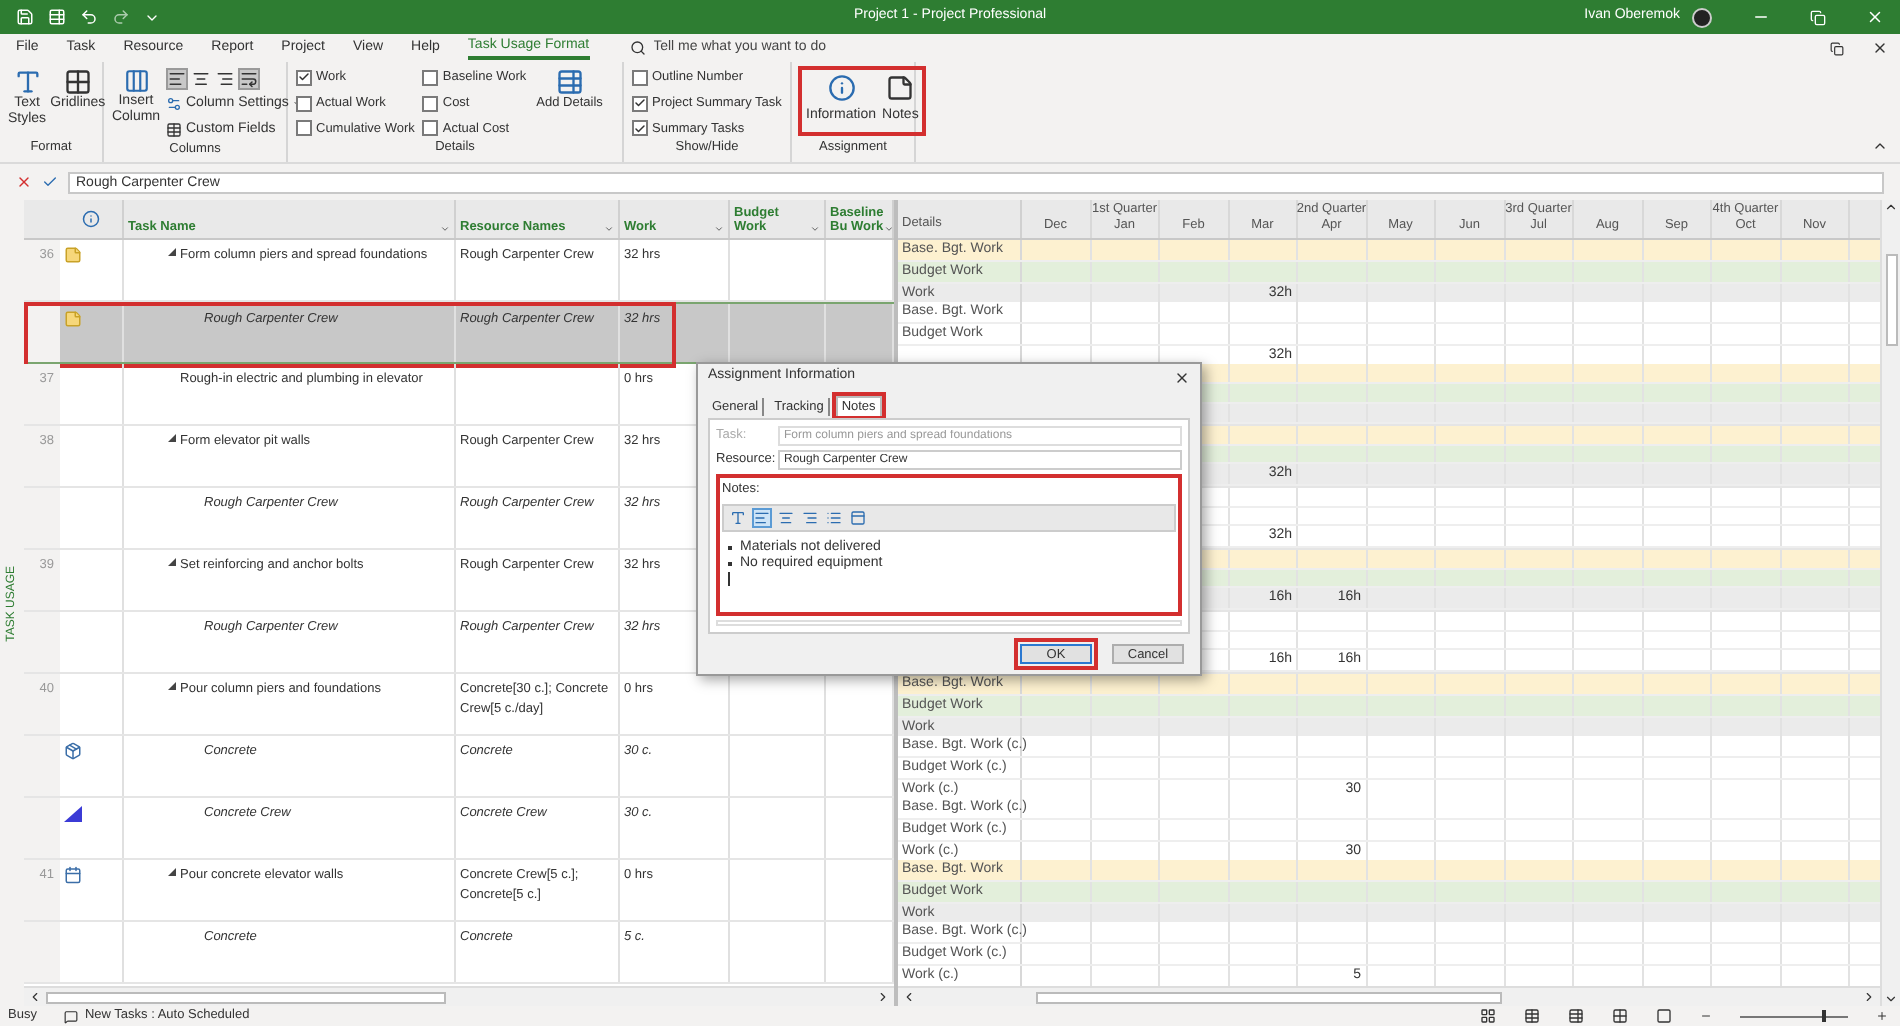 The width and height of the screenshot is (1900, 1026). I want to click on column-settings-icon, so click(174, 104).